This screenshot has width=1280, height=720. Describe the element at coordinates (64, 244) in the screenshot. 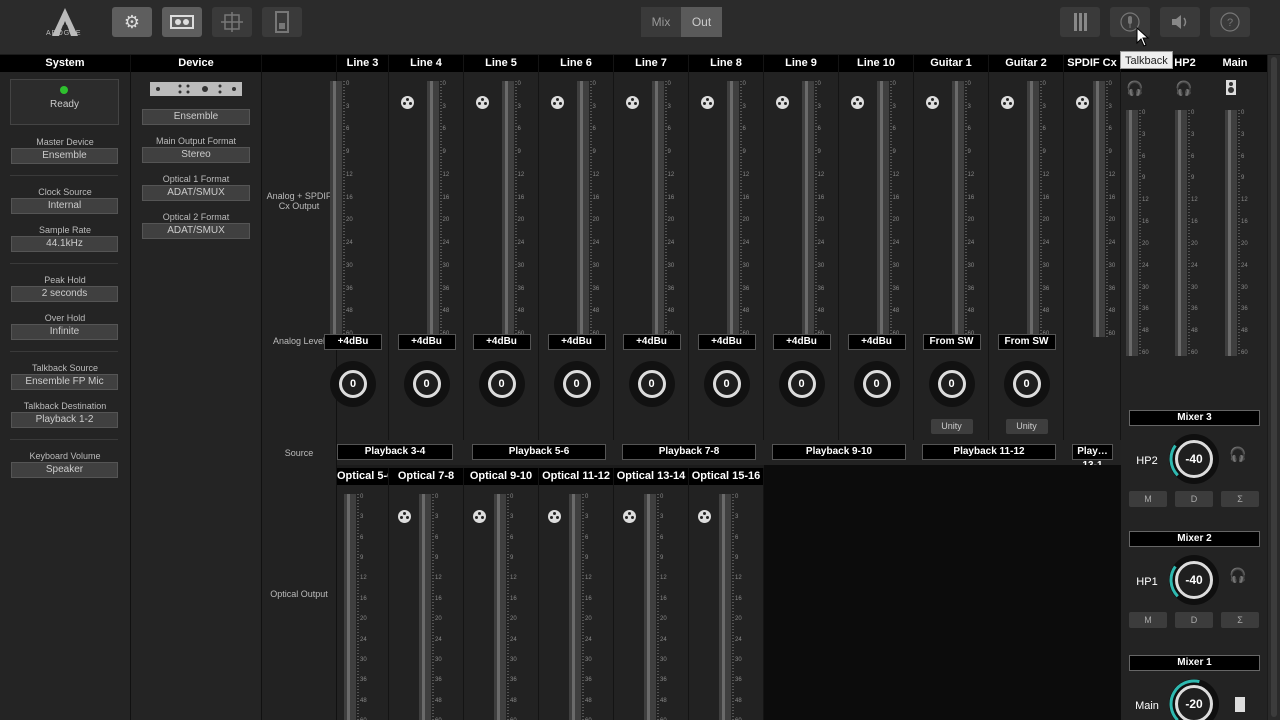

I see `sample-rate-select: 44.1kHz` at that location.